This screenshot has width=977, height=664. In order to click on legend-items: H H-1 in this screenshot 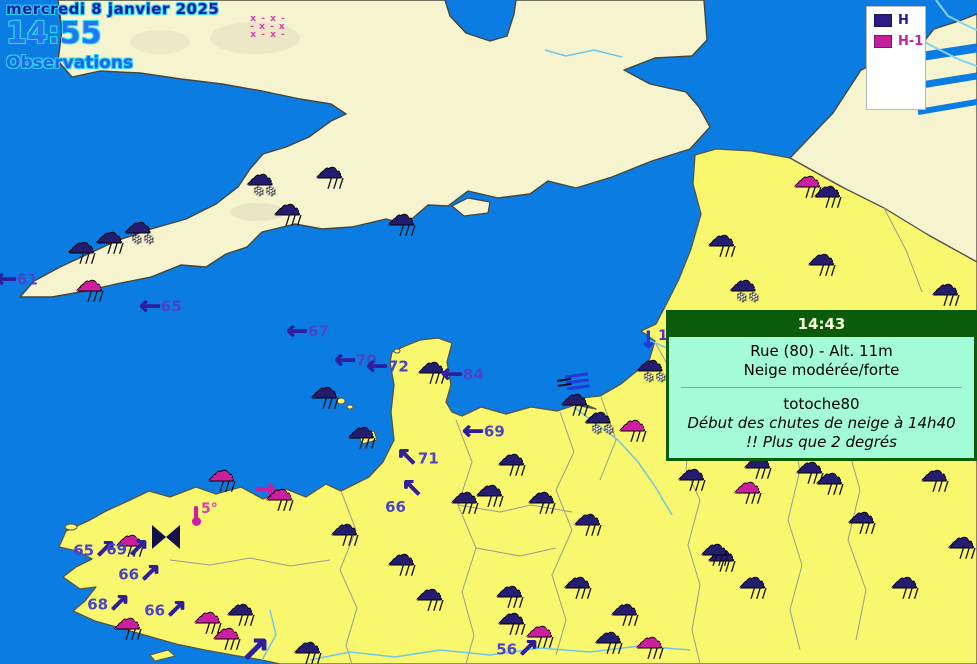, I will do `click(899, 31)`.